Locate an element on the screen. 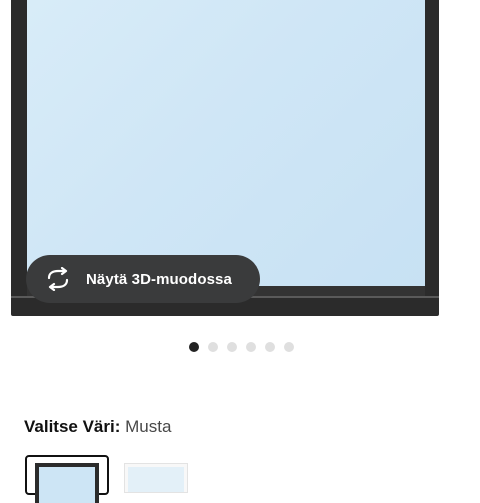 This screenshot has height=503, width=480. color-selected-value: Musta is located at coordinates (148, 426).